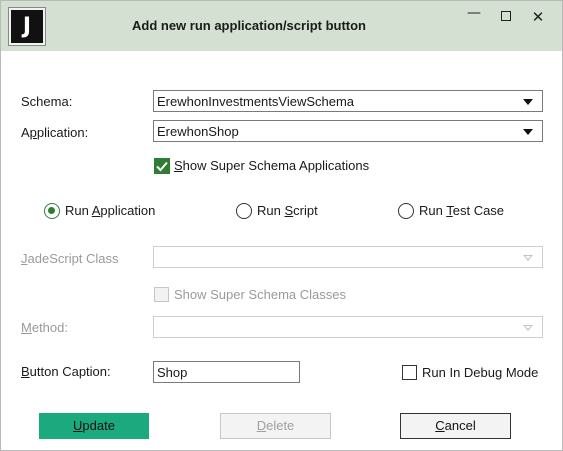  Describe the element at coordinates (256, 101) in the screenshot. I see `schema-value: ErewhonInvestmentsViewSchema` at that location.